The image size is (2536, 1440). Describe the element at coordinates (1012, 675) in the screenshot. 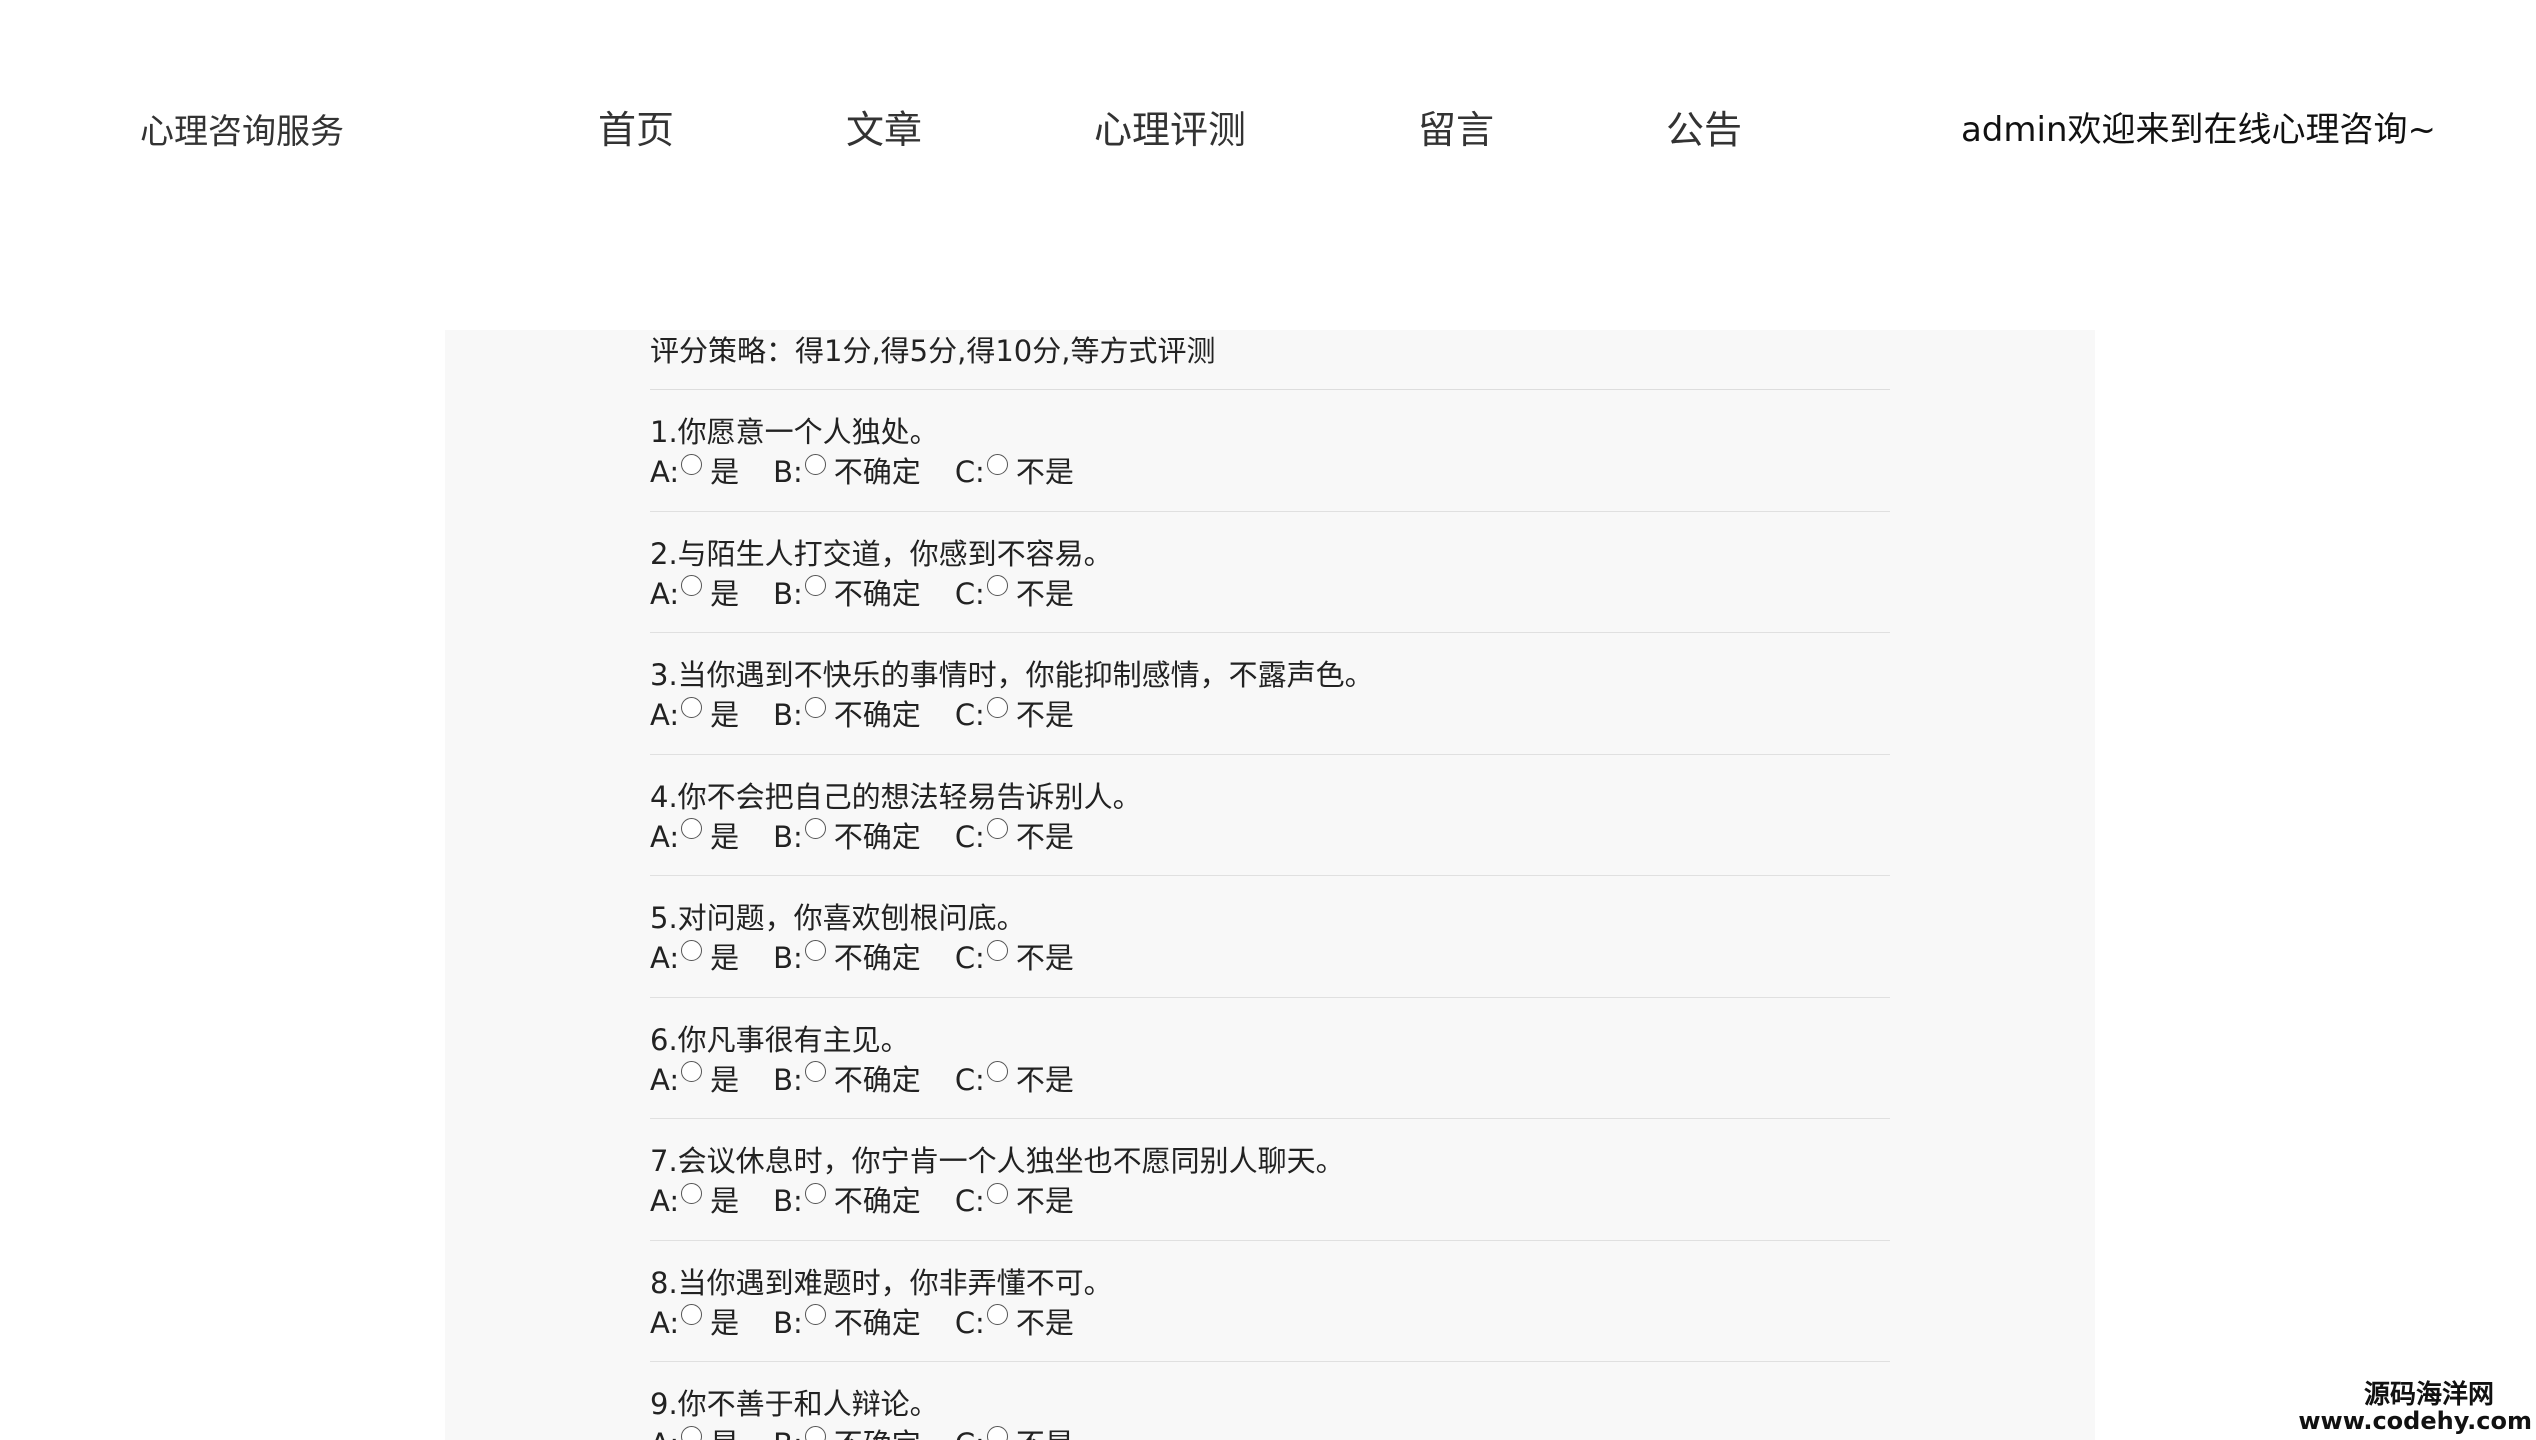

I see `question-text: 3.当你遇到不快乐的事情时，你能抑制感情，不露声色。` at that location.